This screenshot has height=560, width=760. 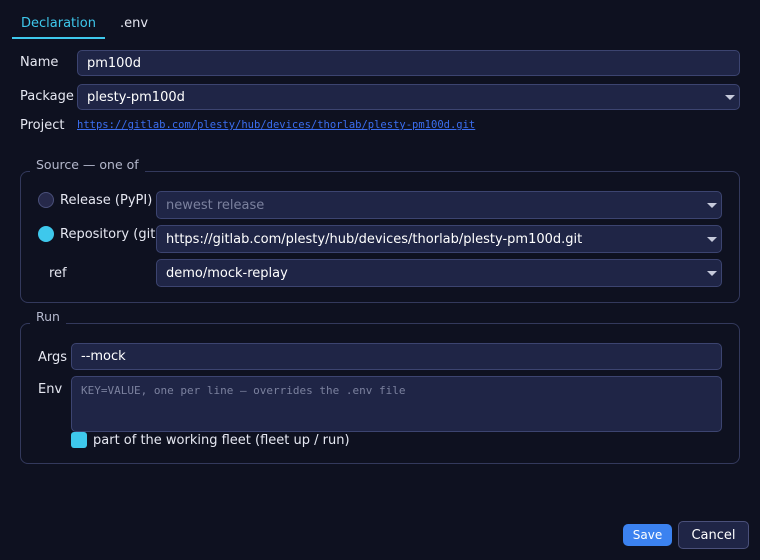 I want to click on name-input-value: pm100d, so click(x=114, y=63).